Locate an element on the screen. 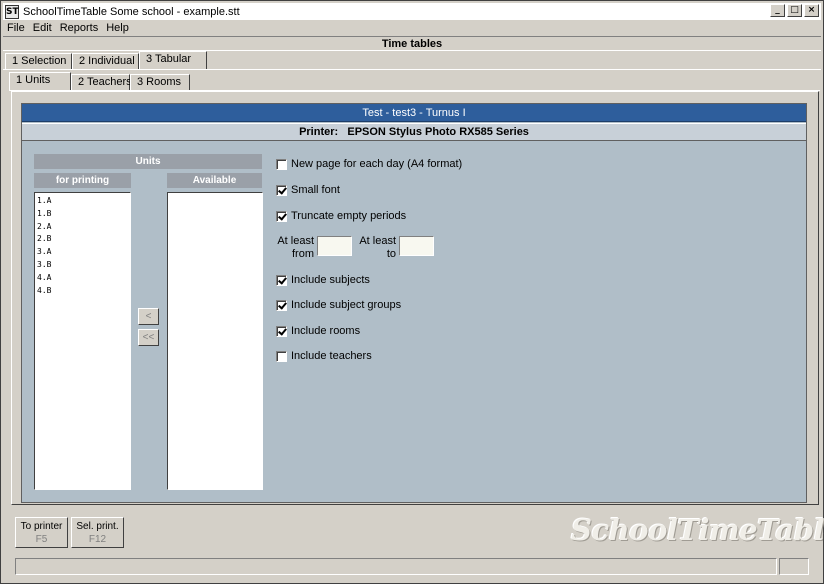 The width and height of the screenshot is (824, 584). option-include-subjects: Include subjects is located at coordinates (323, 280).